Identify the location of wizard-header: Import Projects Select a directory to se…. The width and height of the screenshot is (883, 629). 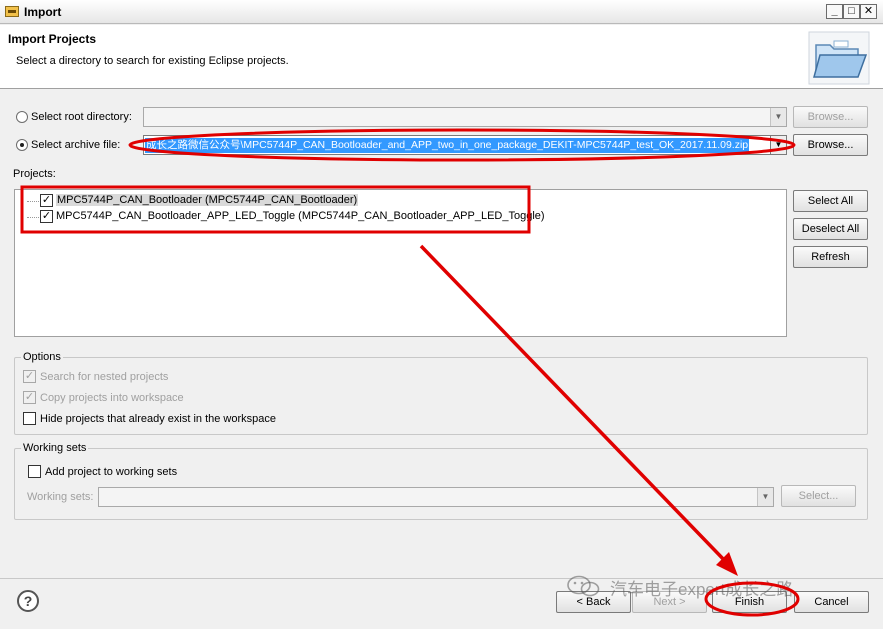
(441, 57).